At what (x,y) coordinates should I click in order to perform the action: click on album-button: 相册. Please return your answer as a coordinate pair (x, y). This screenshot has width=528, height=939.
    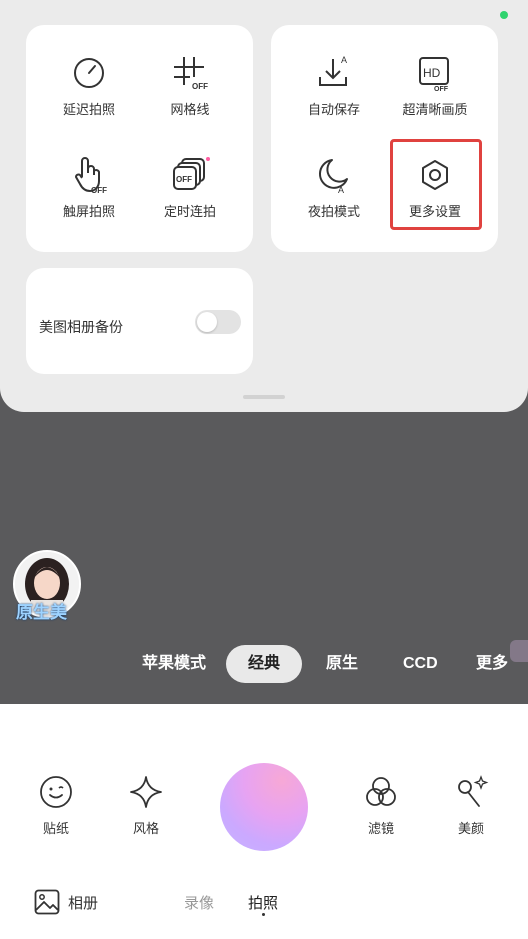
    Looking at the image, I should click on (66, 902).